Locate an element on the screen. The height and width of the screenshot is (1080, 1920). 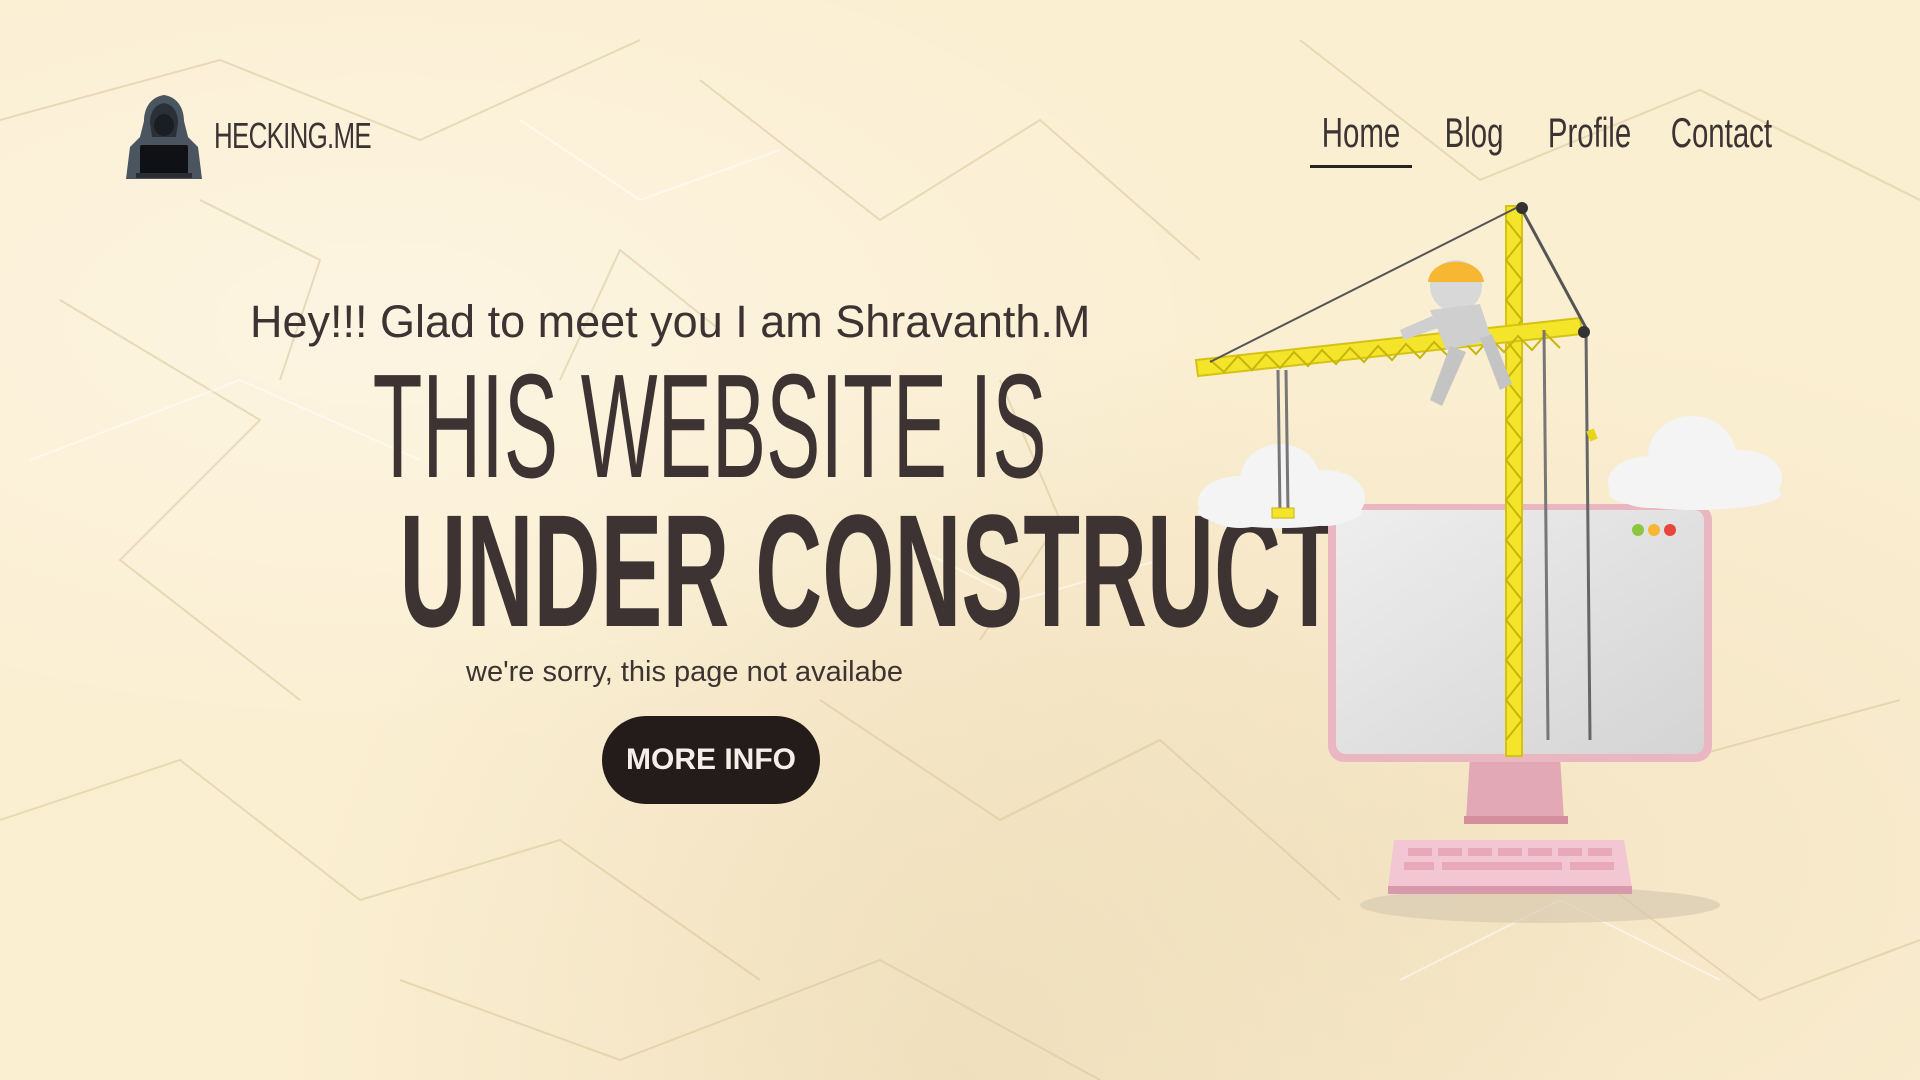
nav-blog: Blog is located at coordinates (1474, 133).